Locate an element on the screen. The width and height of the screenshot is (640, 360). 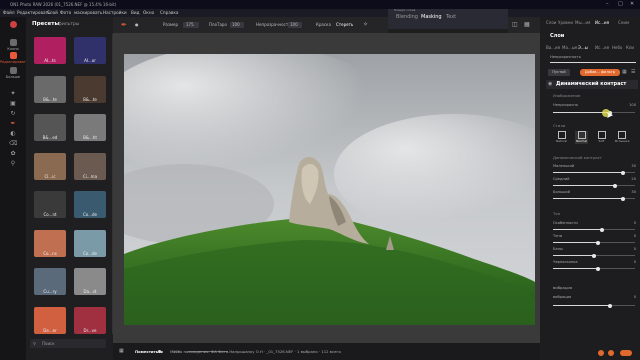
filter-toggle-icon: ◉ is located at coordinates (550, 84).